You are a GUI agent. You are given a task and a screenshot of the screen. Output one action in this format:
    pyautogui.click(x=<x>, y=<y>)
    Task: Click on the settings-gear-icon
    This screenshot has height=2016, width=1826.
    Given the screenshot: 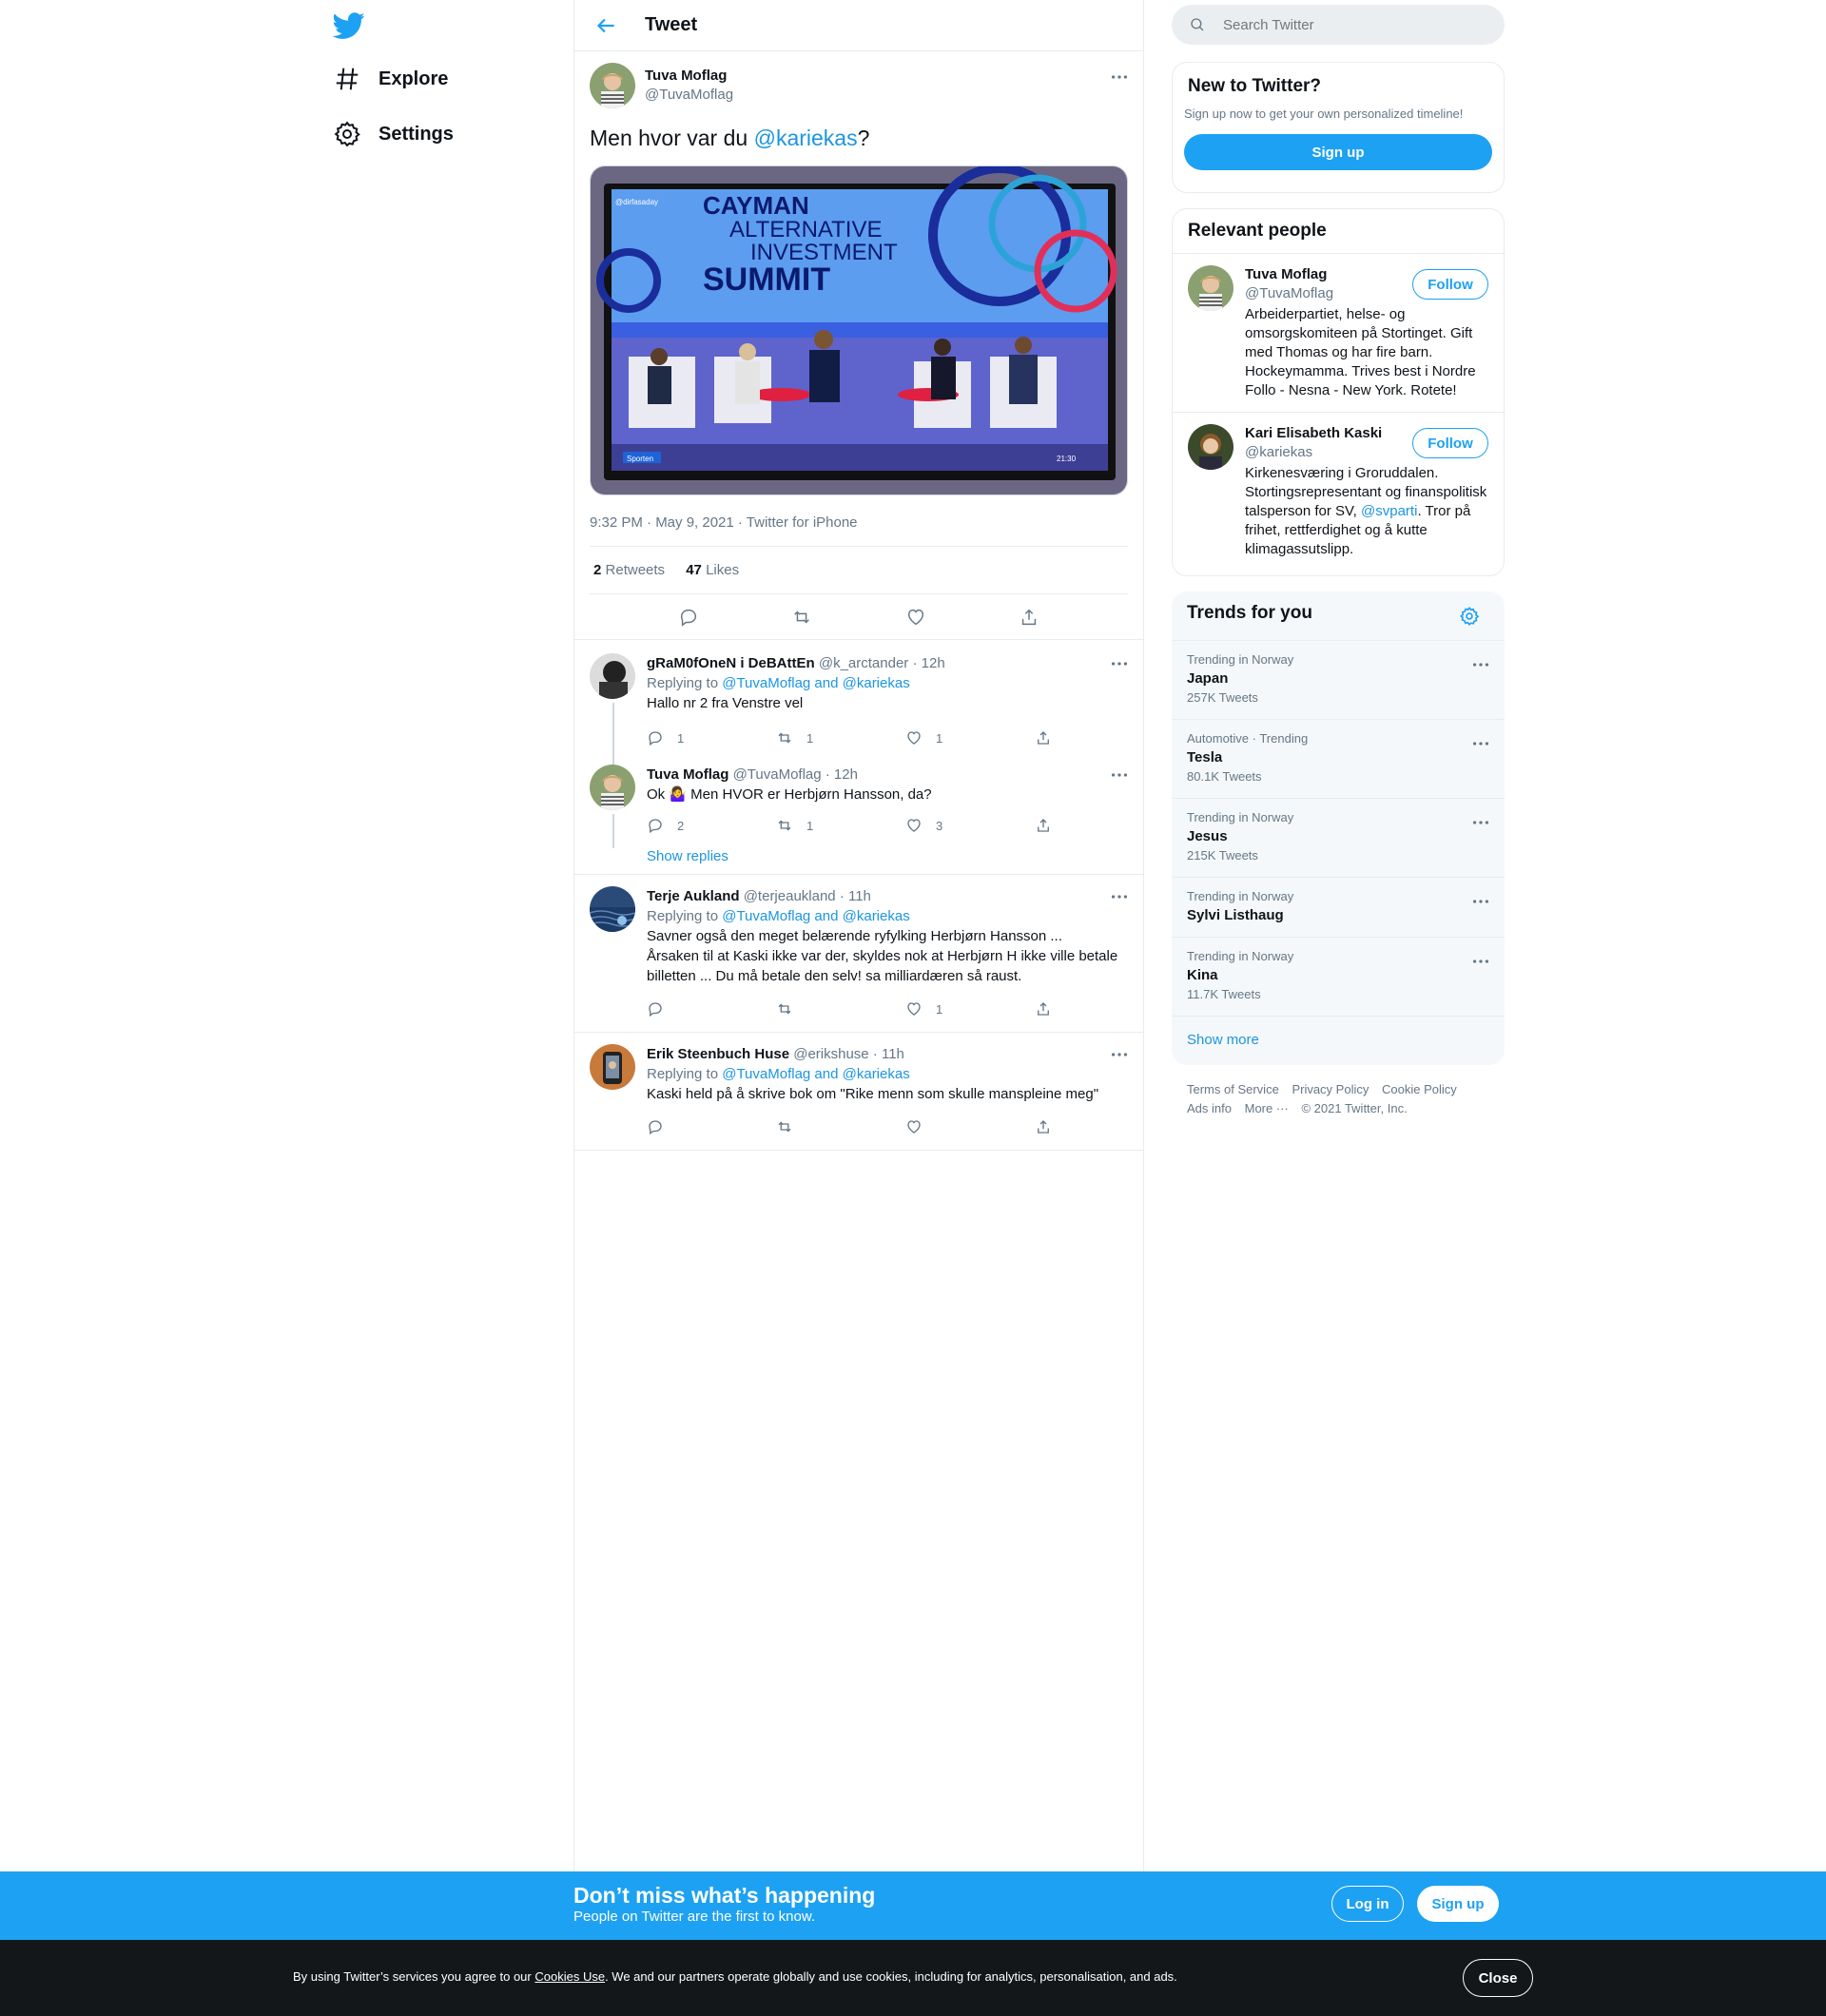 What is the action you would take?
    pyautogui.click(x=1469, y=616)
    